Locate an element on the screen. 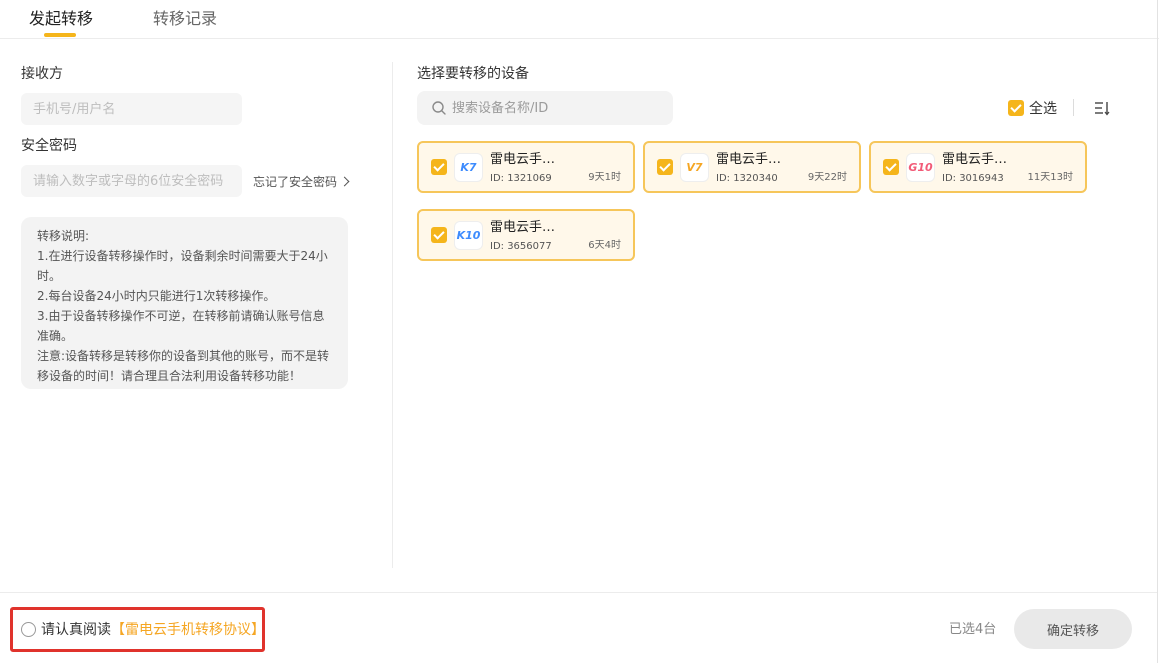 This screenshot has width=1159, height=663. device-remaining-time: 9天1时 is located at coordinates (604, 177).